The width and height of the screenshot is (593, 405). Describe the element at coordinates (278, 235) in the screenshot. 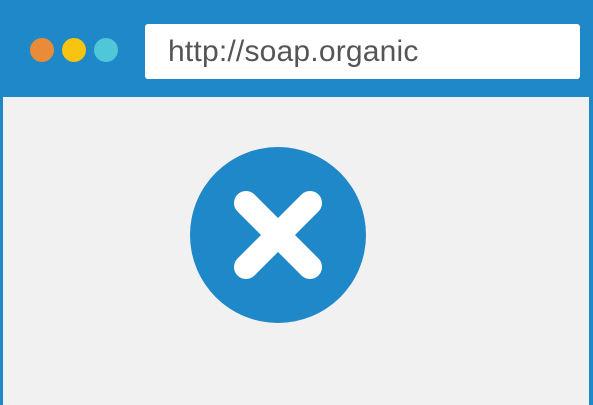

I see `error-x-icon` at that location.